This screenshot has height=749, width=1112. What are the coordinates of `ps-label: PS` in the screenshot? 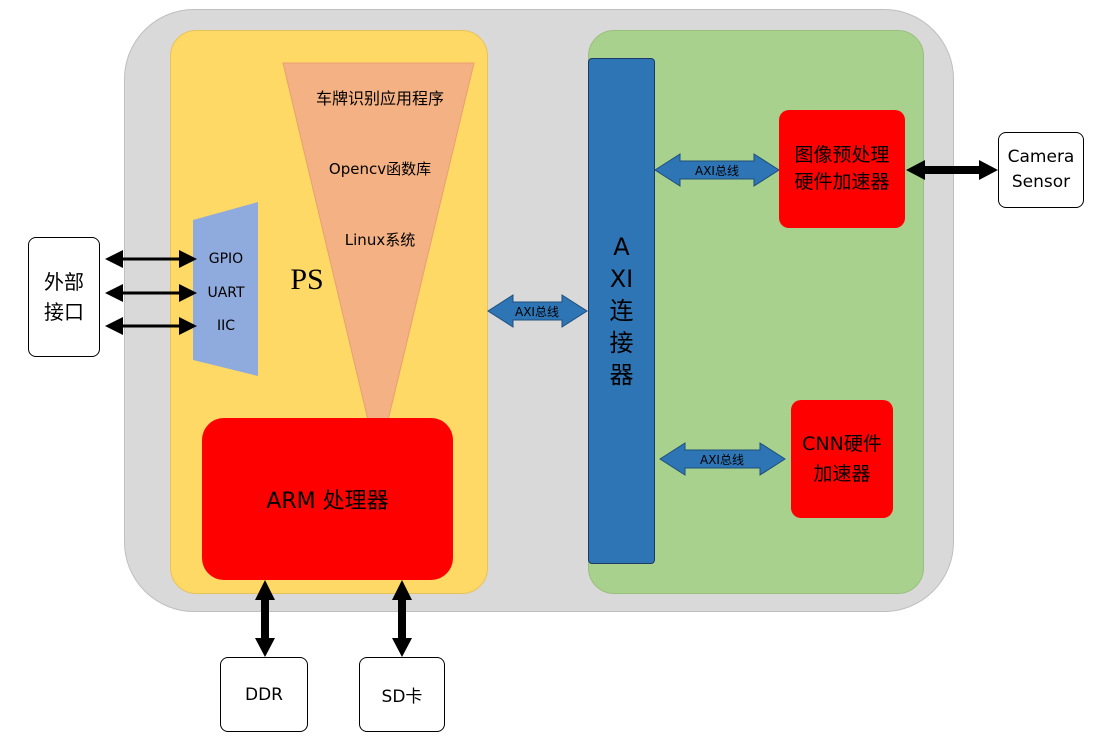 It's located at (307, 279).